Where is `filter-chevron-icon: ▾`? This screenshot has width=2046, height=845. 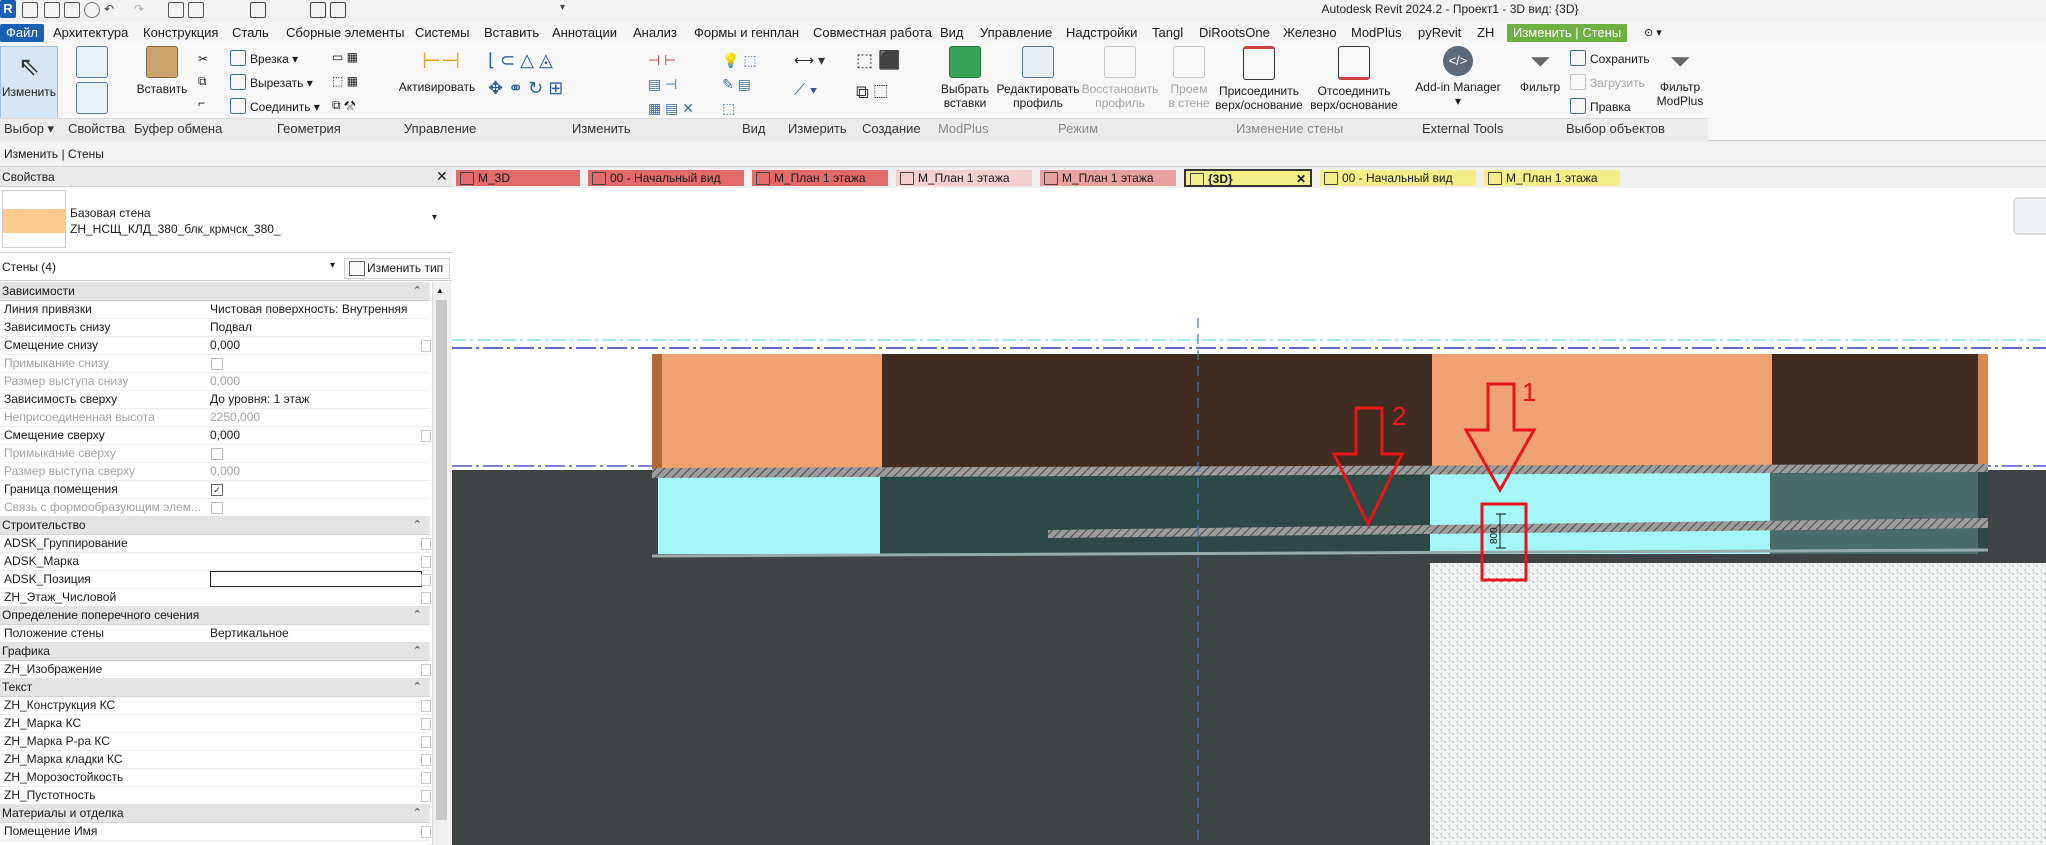
filter-chevron-icon: ▾ is located at coordinates (332, 265).